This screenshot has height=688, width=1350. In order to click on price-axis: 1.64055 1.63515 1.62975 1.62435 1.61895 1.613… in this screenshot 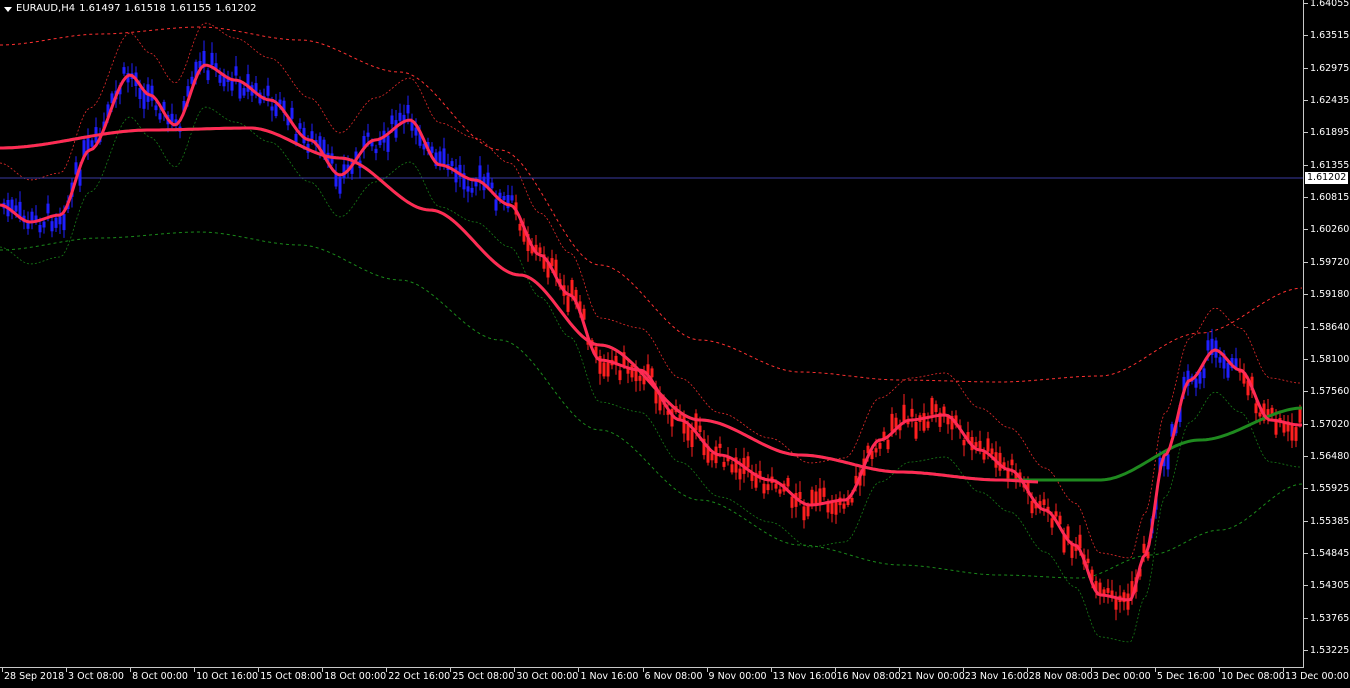, I will do `click(1327, 334)`.